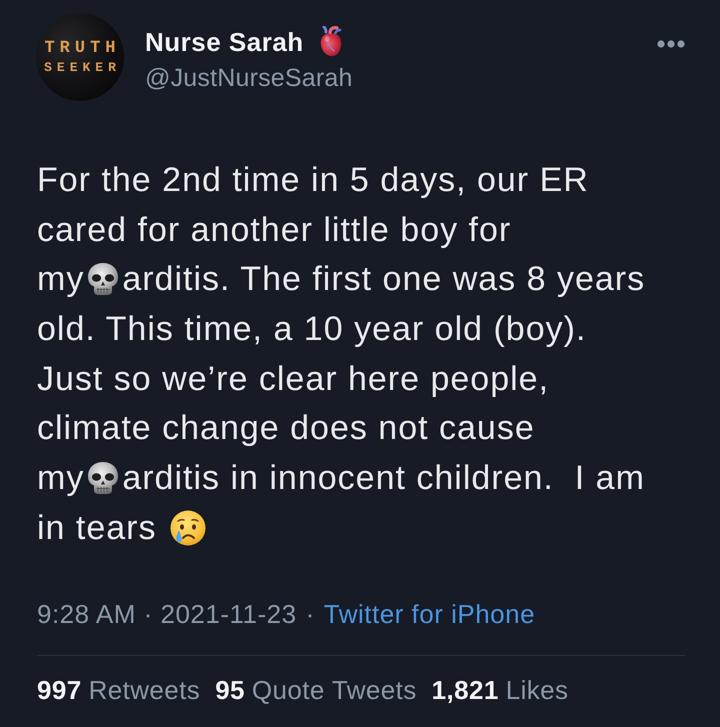  Describe the element at coordinates (316, 690) in the screenshot. I see `stat-link: 95 Quote Tweets` at that location.